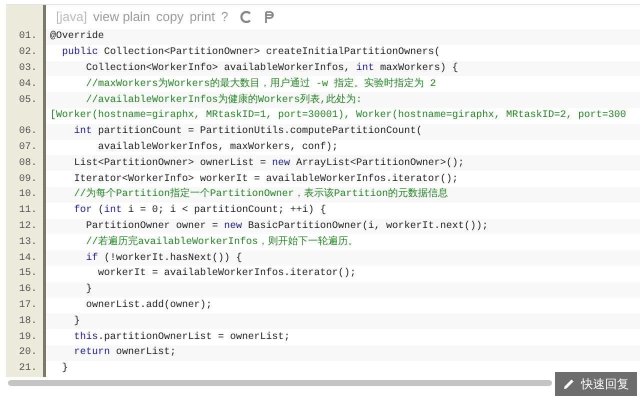 Image resolution: width=640 pixels, height=406 pixels. I want to click on line-number: 05., so click(27, 101).